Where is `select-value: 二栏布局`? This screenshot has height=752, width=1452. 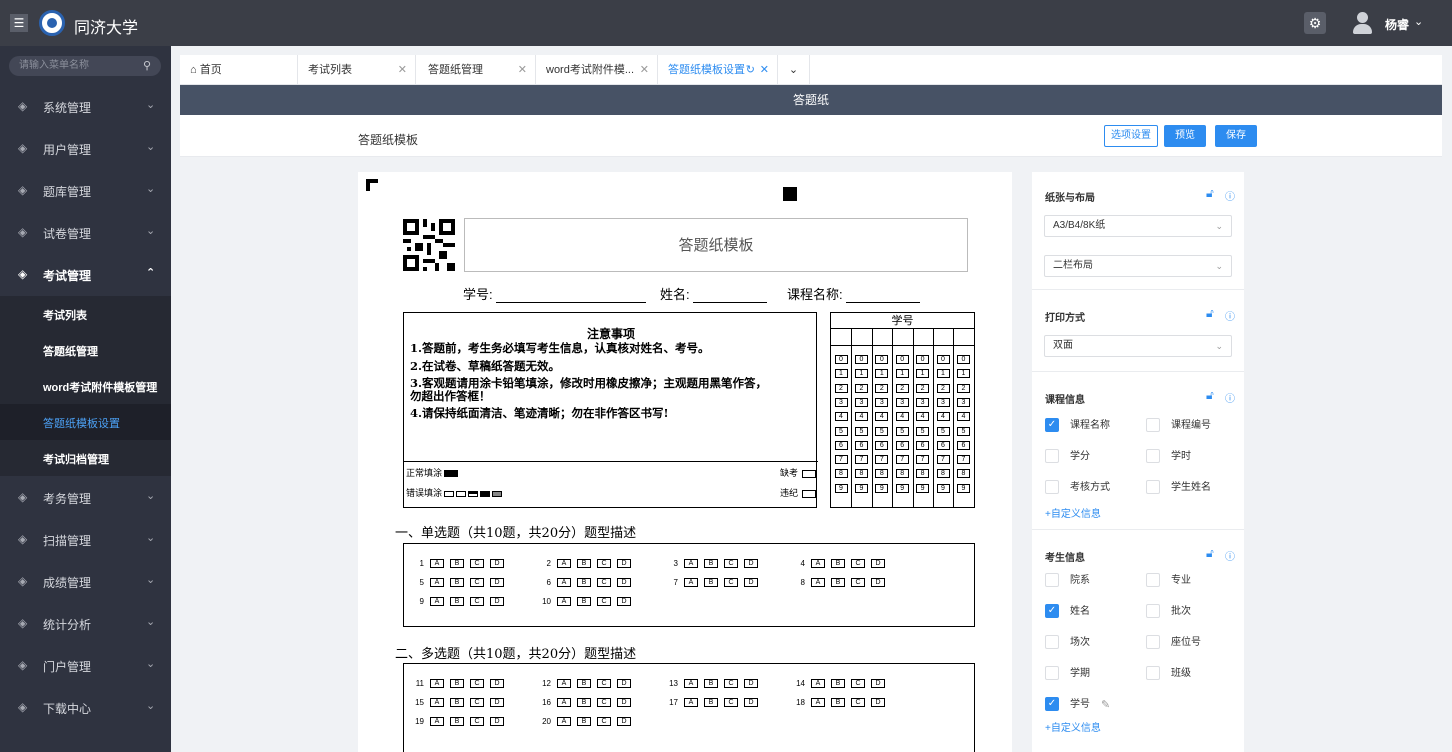 select-value: 二栏布局 is located at coordinates (1073, 265).